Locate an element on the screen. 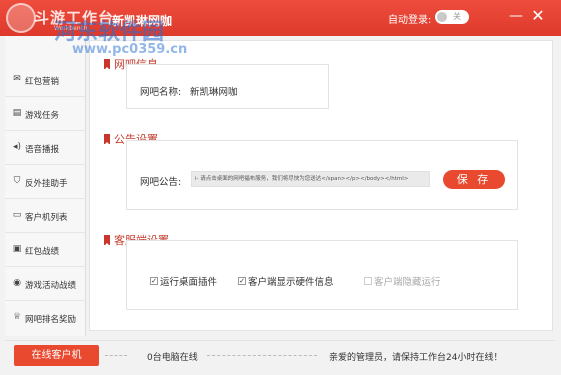 The height and width of the screenshot is (375, 561). sidebar-item-label: 游戏活动战绩 is located at coordinates (51, 286).